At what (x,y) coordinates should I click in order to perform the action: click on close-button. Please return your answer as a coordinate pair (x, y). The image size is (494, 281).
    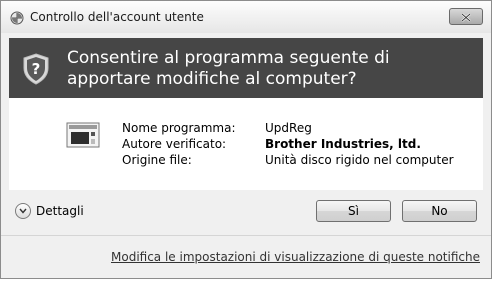
    Looking at the image, I should click on (466, 16).